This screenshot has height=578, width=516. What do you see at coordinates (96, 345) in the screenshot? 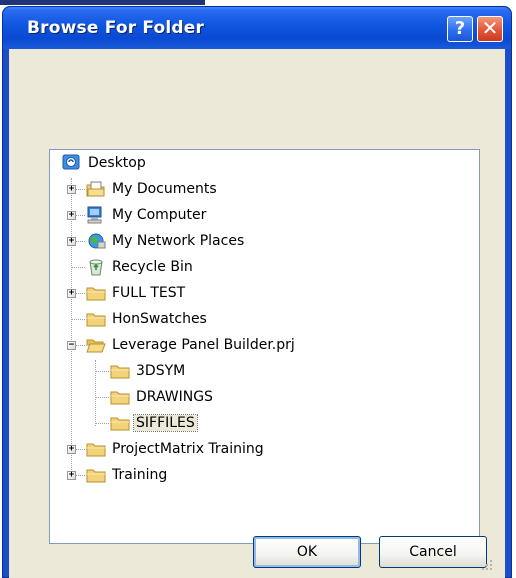
I see `folder-open-icon` at bounding box center [96, 345].